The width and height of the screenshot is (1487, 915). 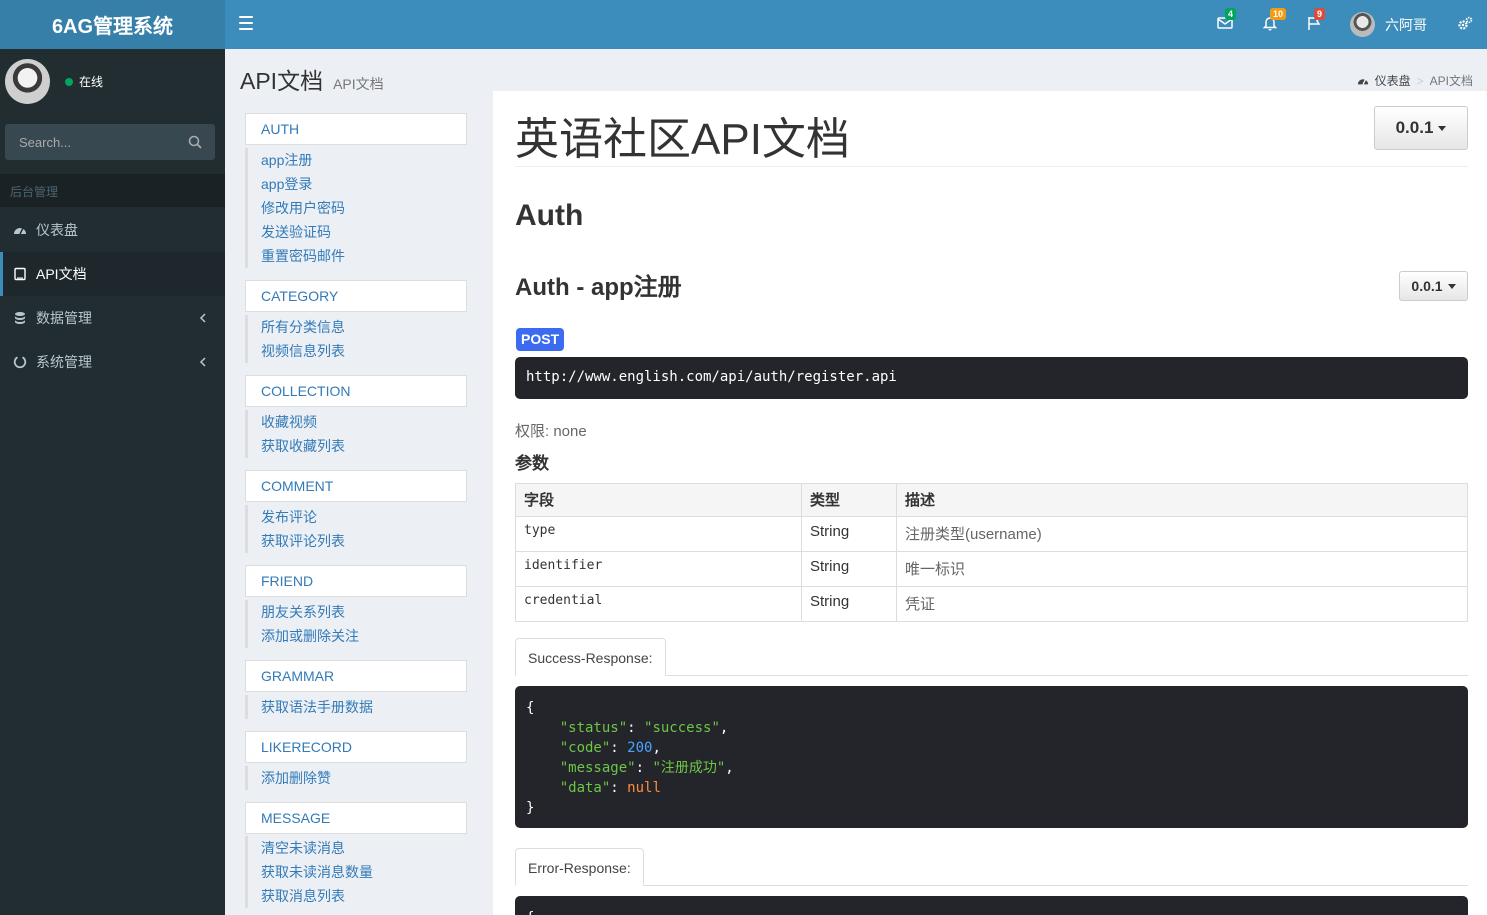 I want to click on http-method-badge: POST, so click(x=540, y=339).